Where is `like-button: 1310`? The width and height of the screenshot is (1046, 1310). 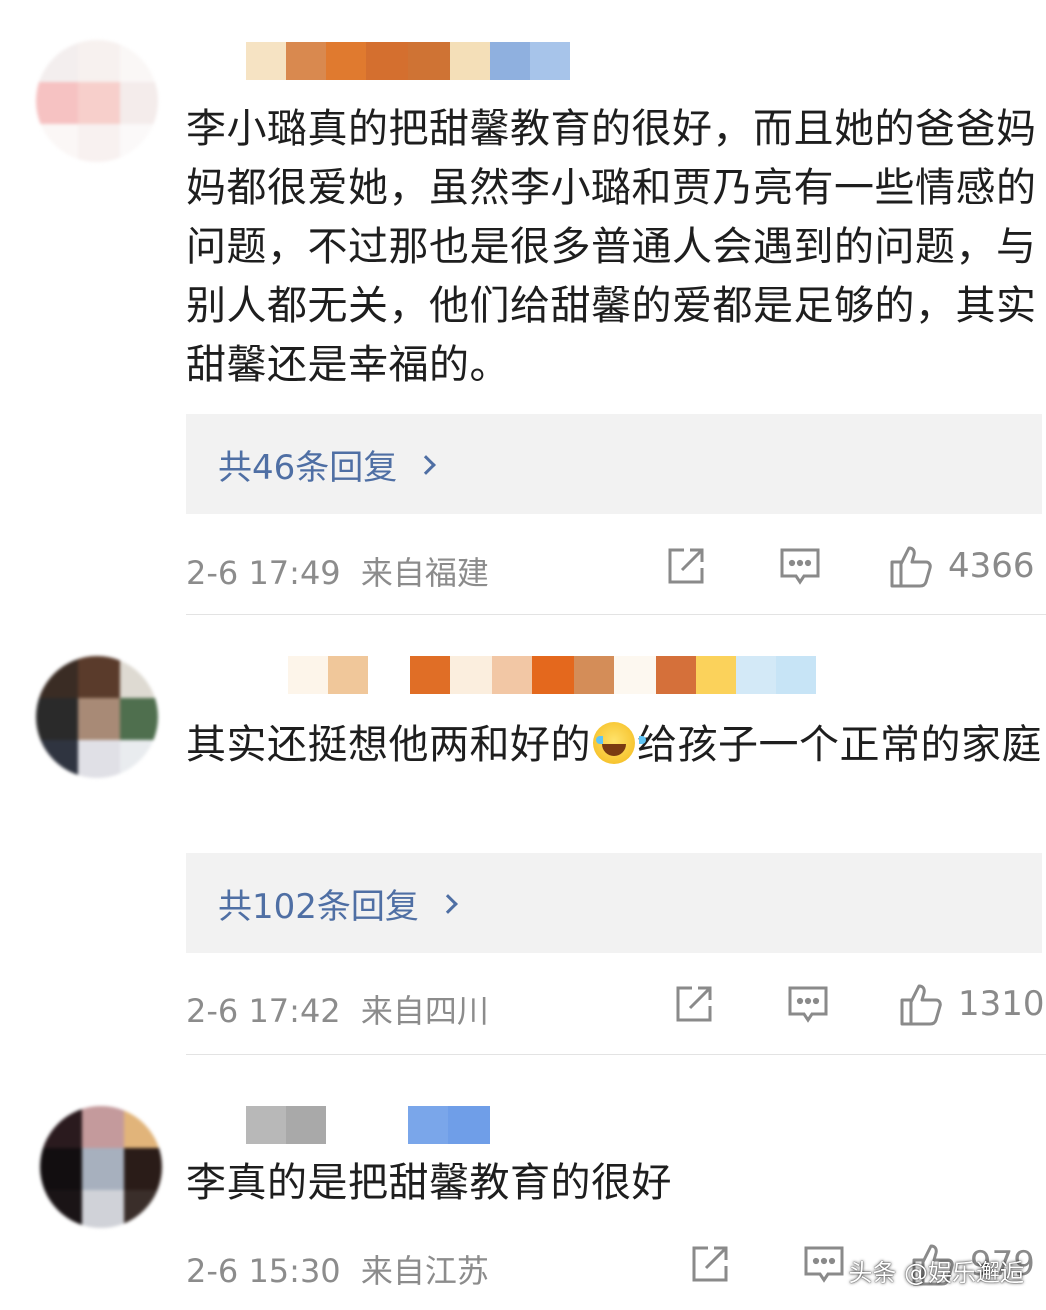 like-button: 1310 is located at coordinates (971, 1004).